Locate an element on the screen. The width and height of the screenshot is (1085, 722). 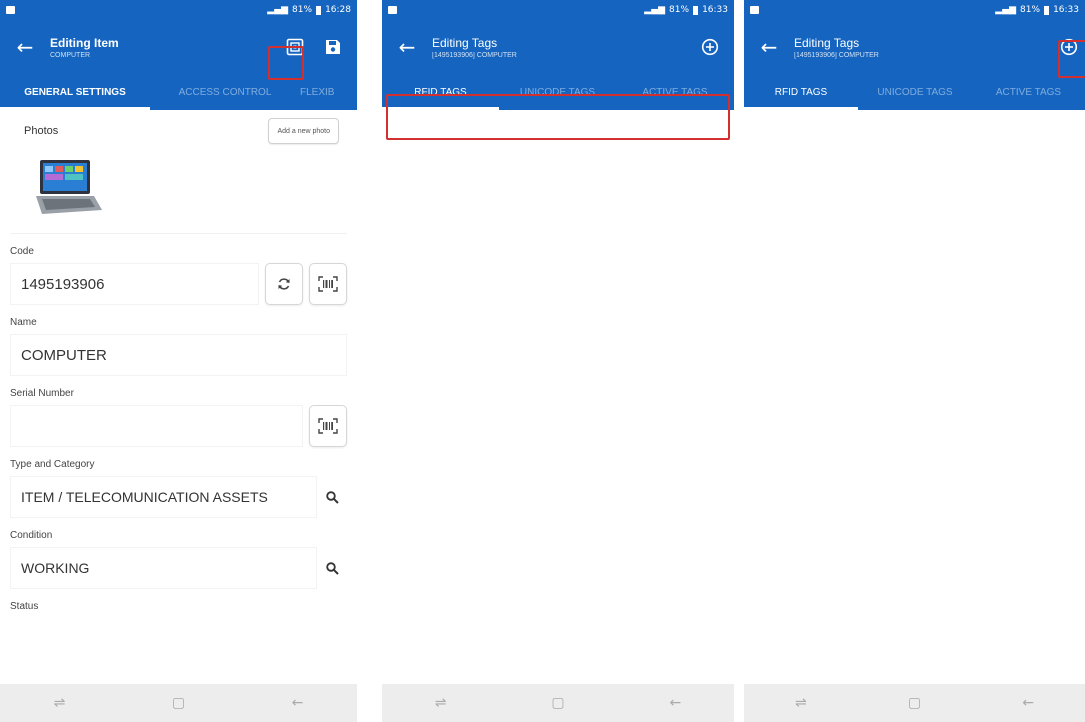
serial-label: Serial Number is located at coordinates (42, 393).